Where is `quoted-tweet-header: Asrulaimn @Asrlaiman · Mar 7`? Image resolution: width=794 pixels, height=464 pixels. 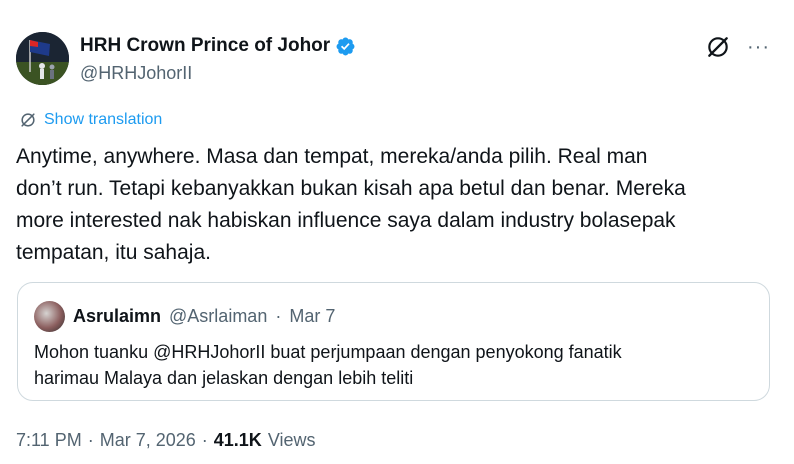
quoted-tweet-header: Asrulaimn @Asrlaiman · Mar 7 is located at coordinates (184, 316).